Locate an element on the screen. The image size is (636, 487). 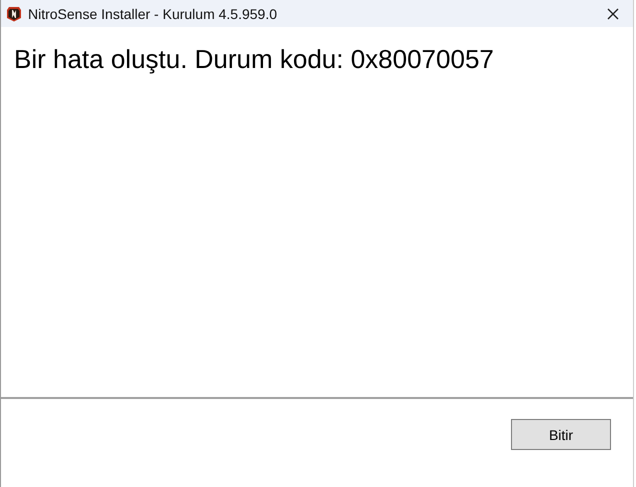
error-message: Bir hata oluştu. Durum kodu: 0x80070057 is located at coordinates (254, 59).